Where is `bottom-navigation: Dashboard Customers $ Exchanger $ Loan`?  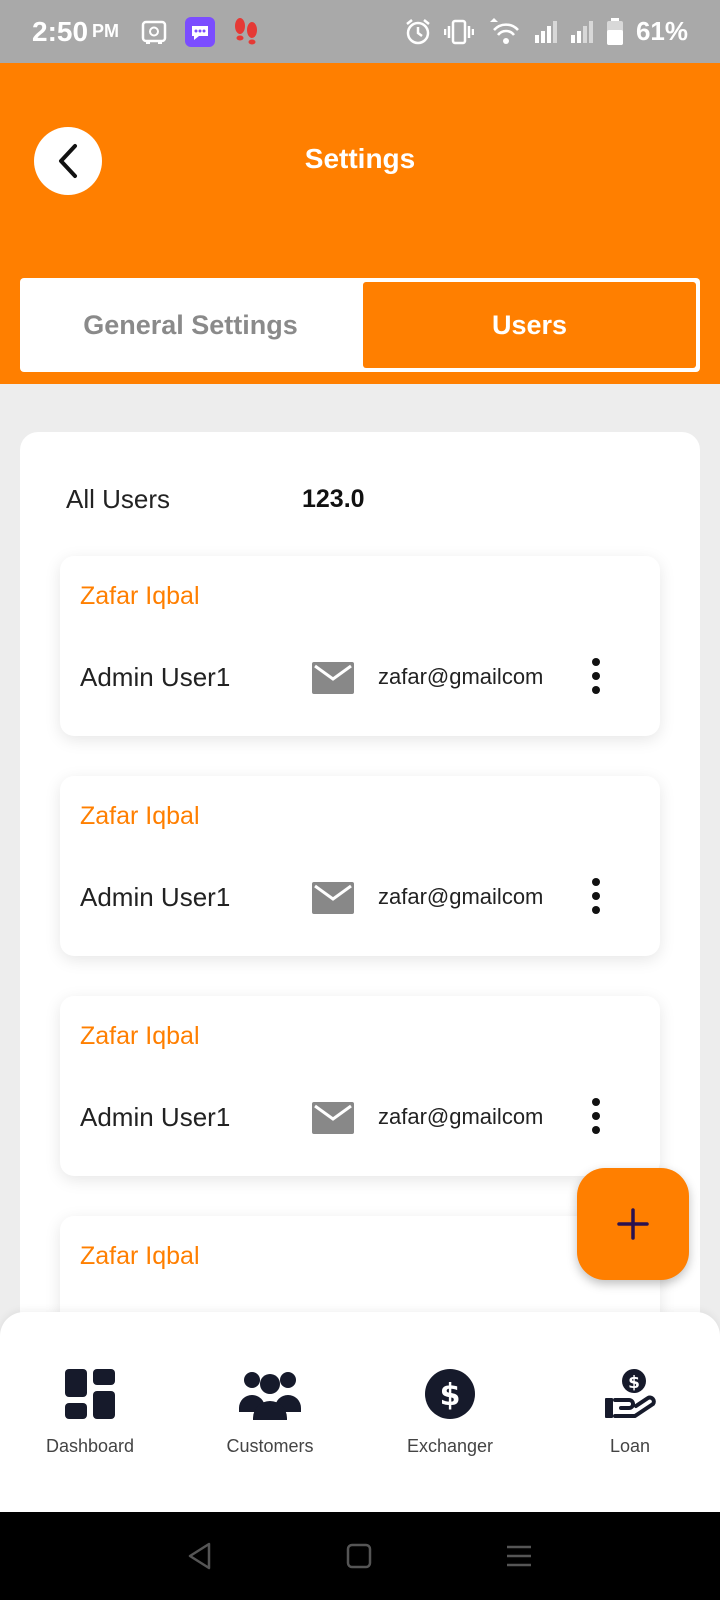
bottom-navigation: Dashboard Customers $ Exchanger $ Loan is located at coordinates (360, 1412).